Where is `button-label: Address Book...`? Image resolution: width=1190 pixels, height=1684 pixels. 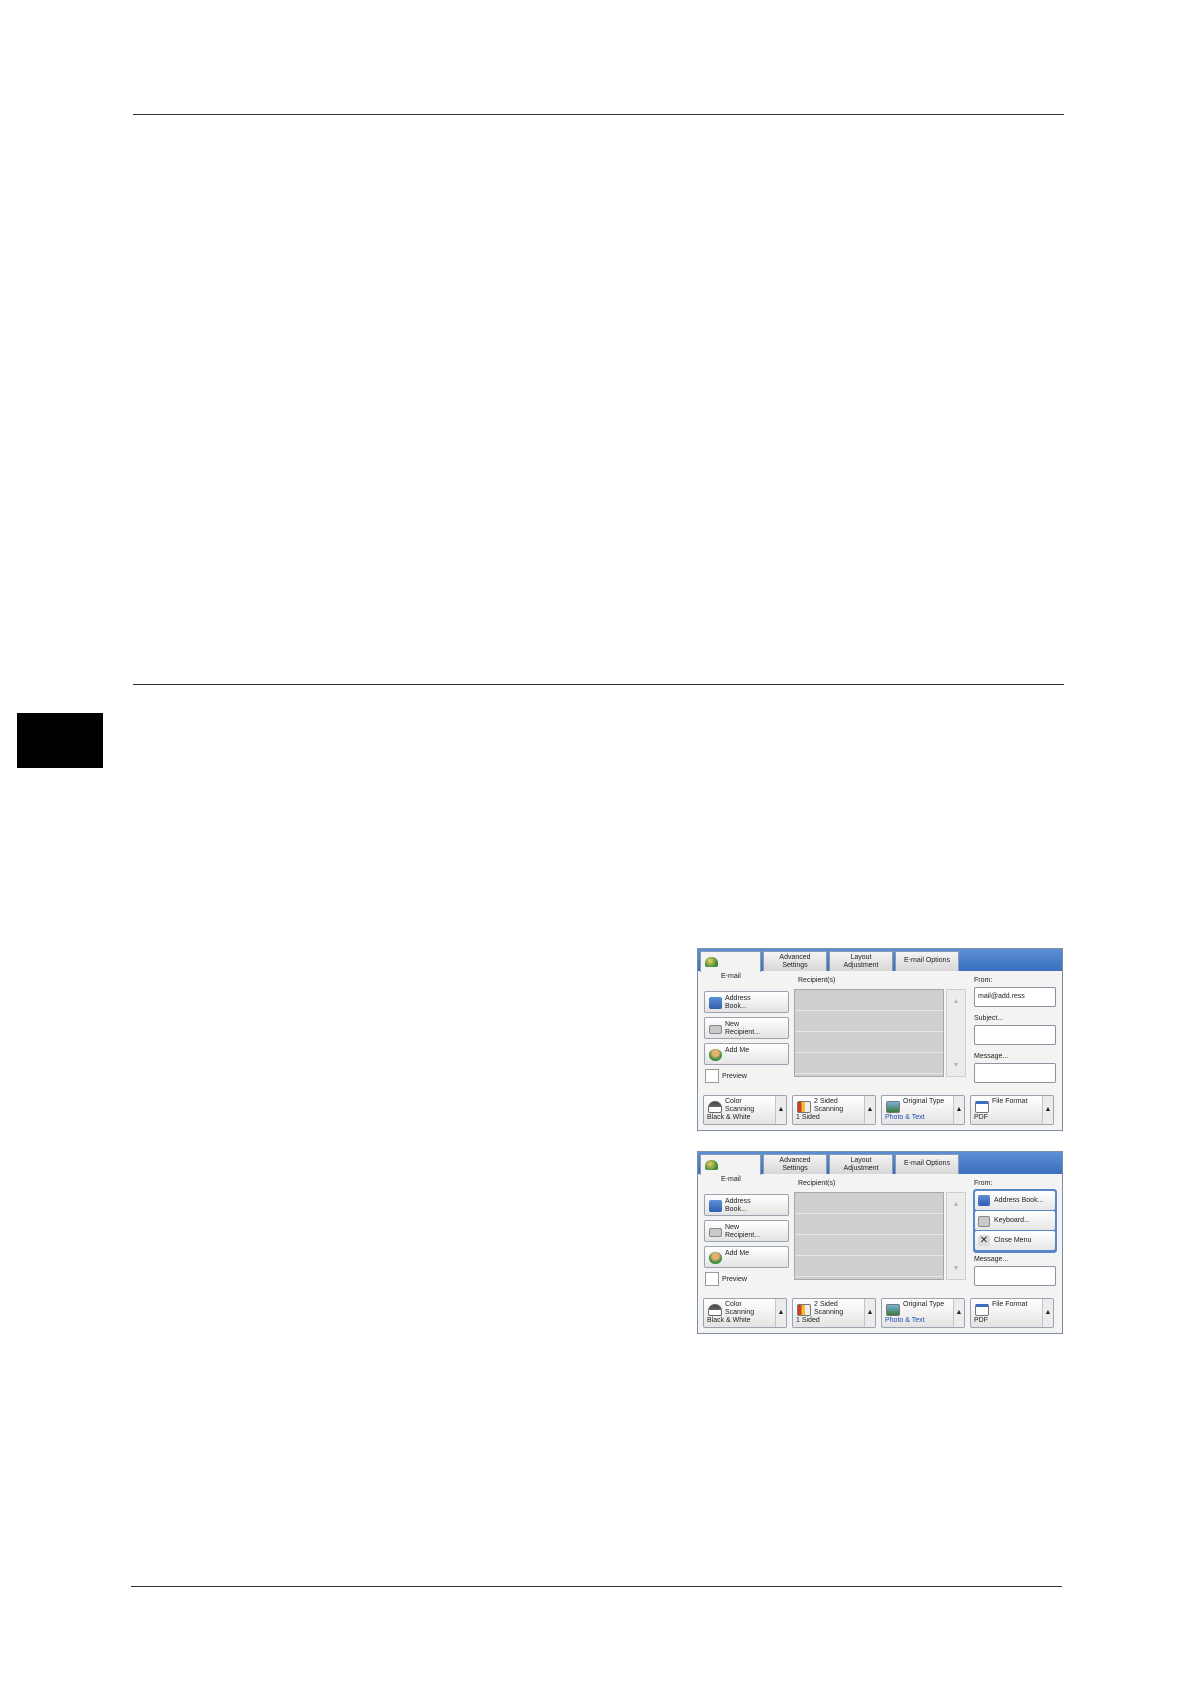
button-label: Address Book... is located at coordinates (738, 1003).